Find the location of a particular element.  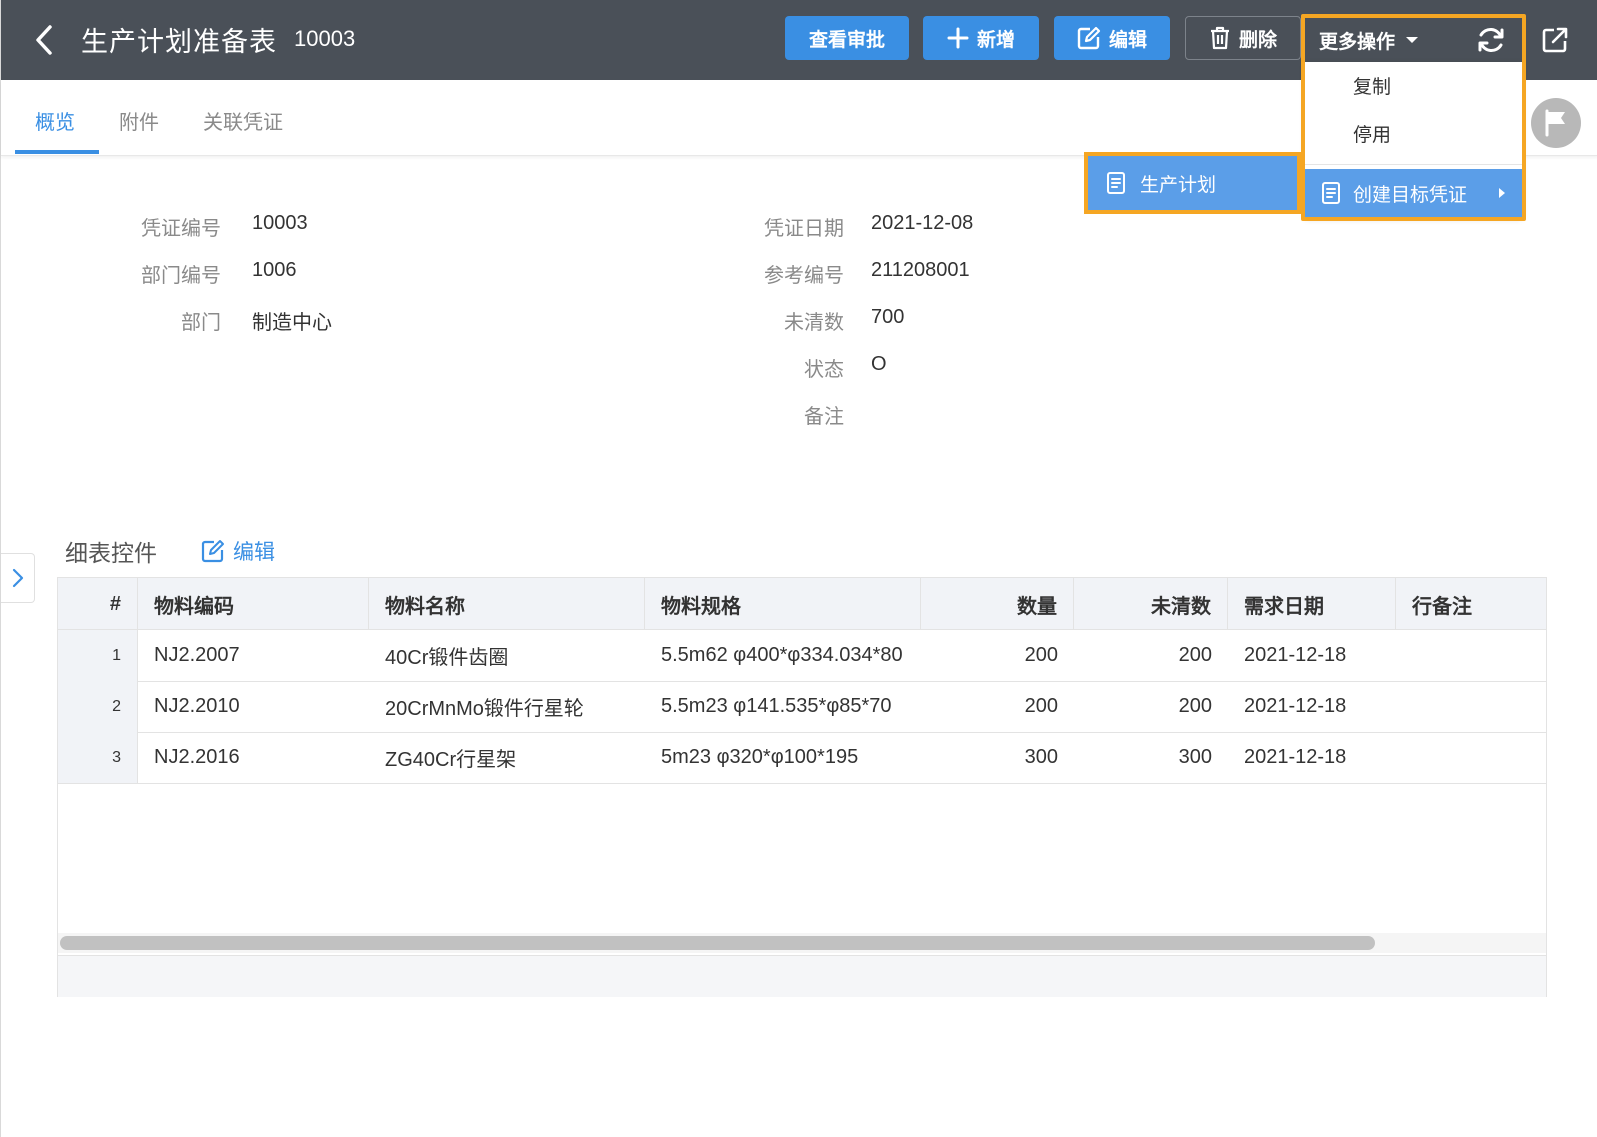

doc-number: 10003 is located at coordinates (325, 38).